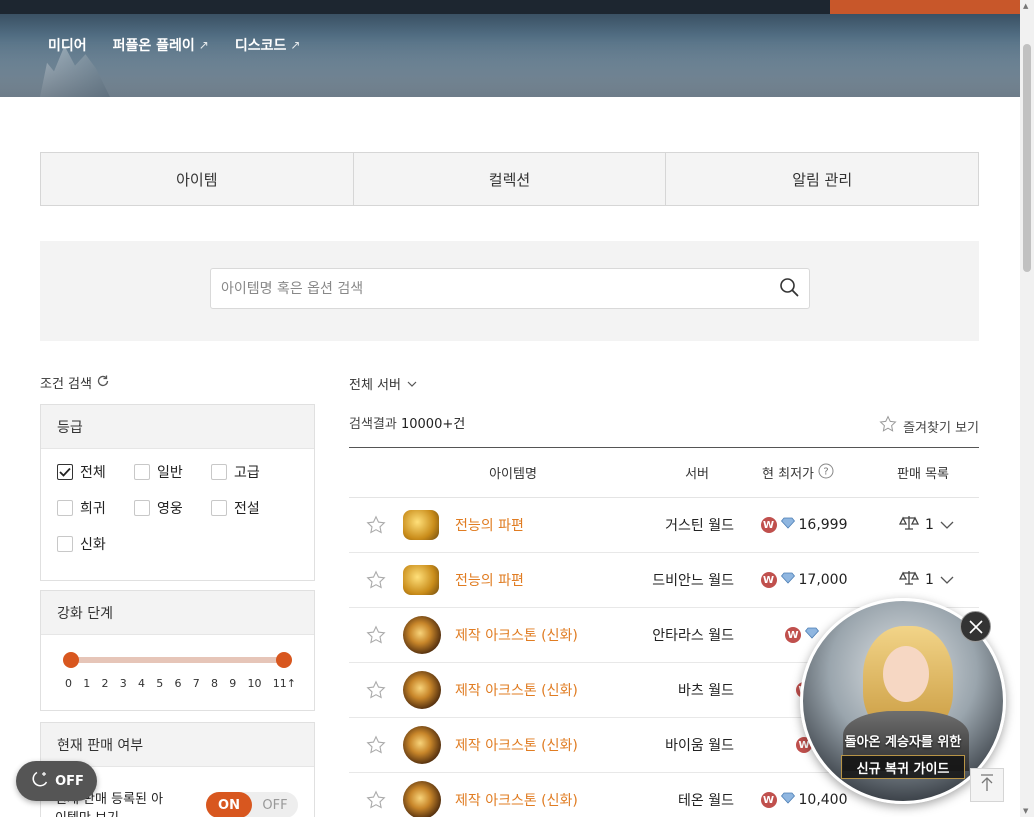 The width and height of the screenshot is (1034, 817). I want to click on tick-label: 3, so click(123, 683).